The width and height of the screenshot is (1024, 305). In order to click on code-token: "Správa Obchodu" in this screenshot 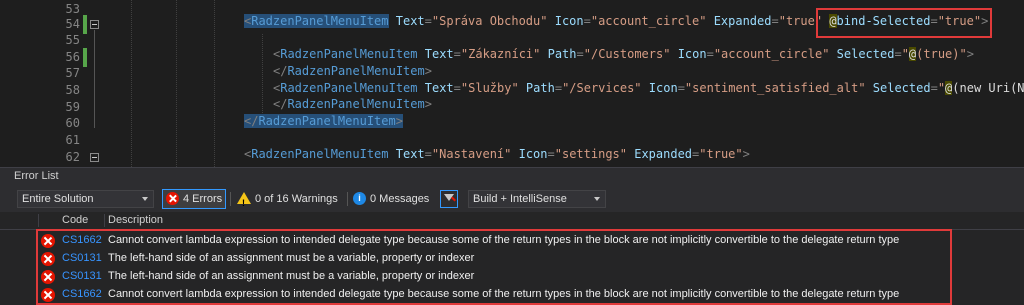, I will do `click(489, 21)`.